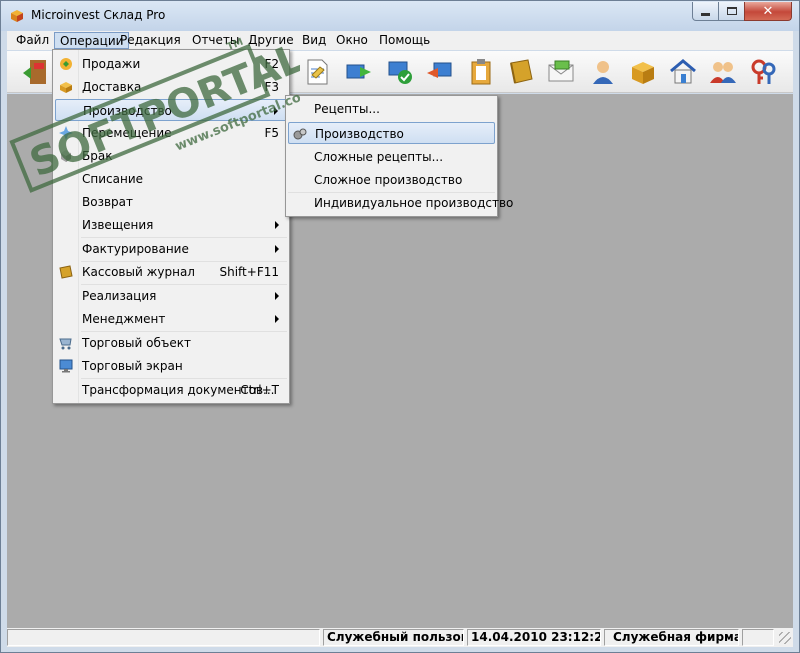 The width and height of the screenshot is (800, 653). Describe the element at coordinates (785, 638) in the screenshot. I see `resize-grip-icon` at that location.